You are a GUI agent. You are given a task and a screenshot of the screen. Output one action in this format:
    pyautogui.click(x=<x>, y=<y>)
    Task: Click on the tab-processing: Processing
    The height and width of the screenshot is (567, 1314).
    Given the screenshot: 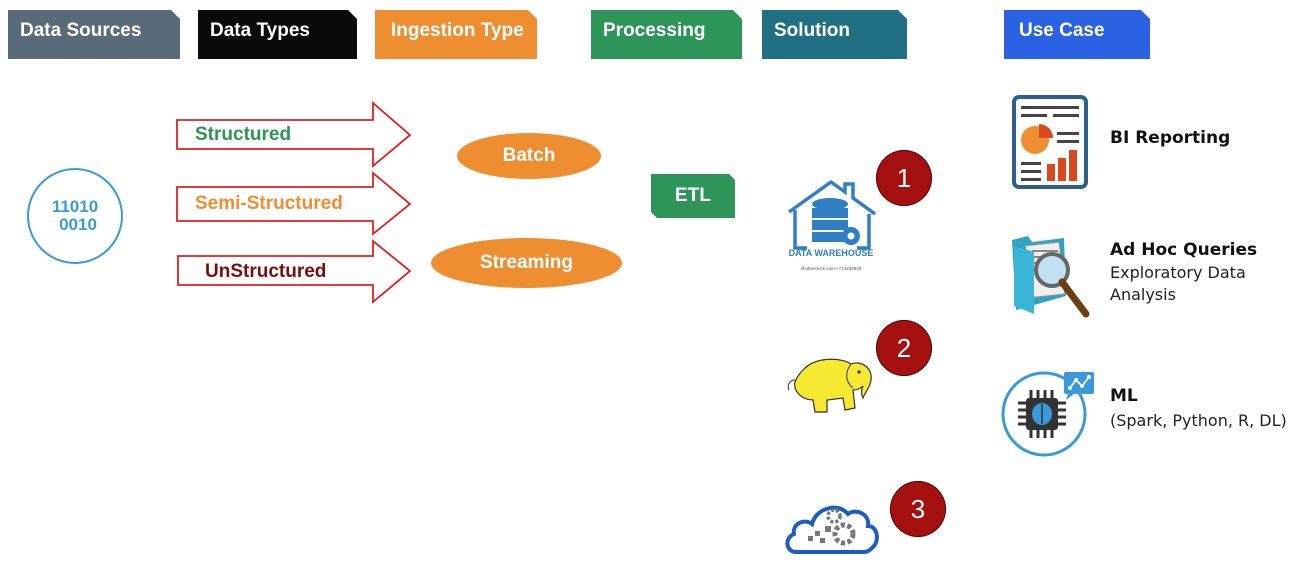 What is the action you would take?
    pyautogui.click(x=666, y=34)
    